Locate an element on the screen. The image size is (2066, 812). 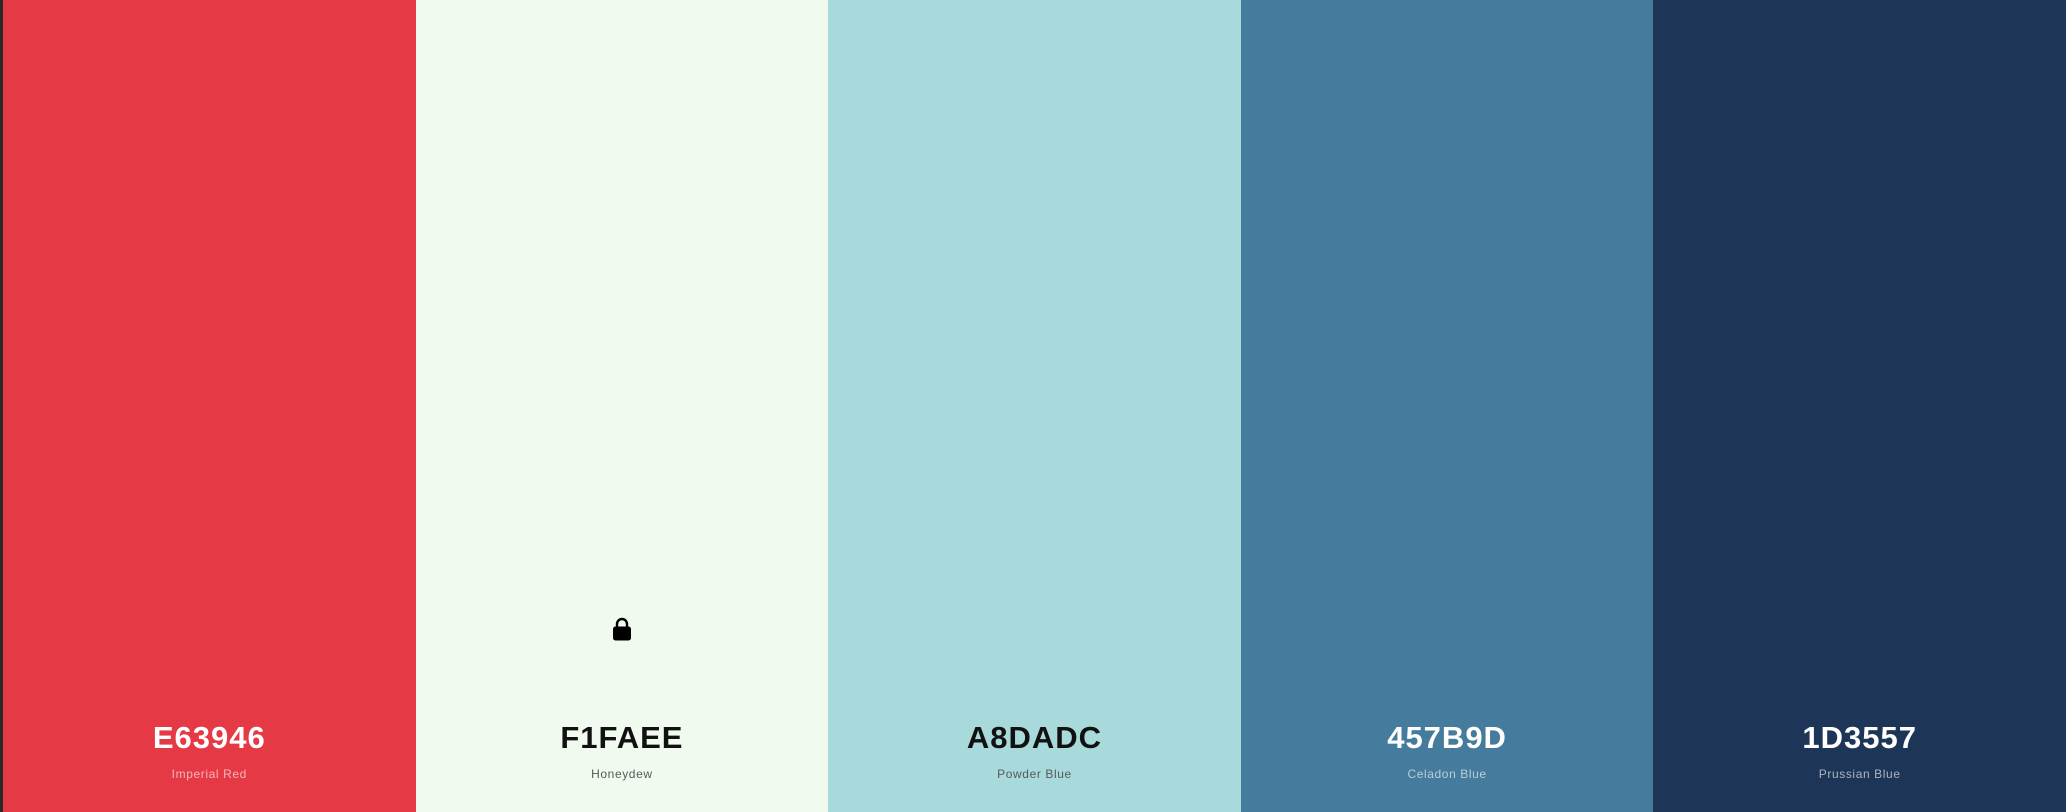
color-name: Imperial Red is located at coordinates (209, 774).